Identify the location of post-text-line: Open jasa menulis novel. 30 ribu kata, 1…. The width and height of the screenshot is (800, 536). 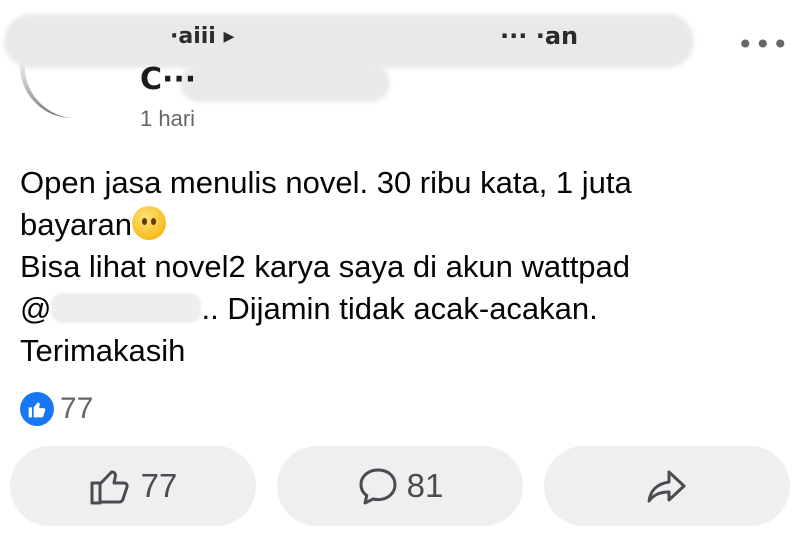
(326, 182).